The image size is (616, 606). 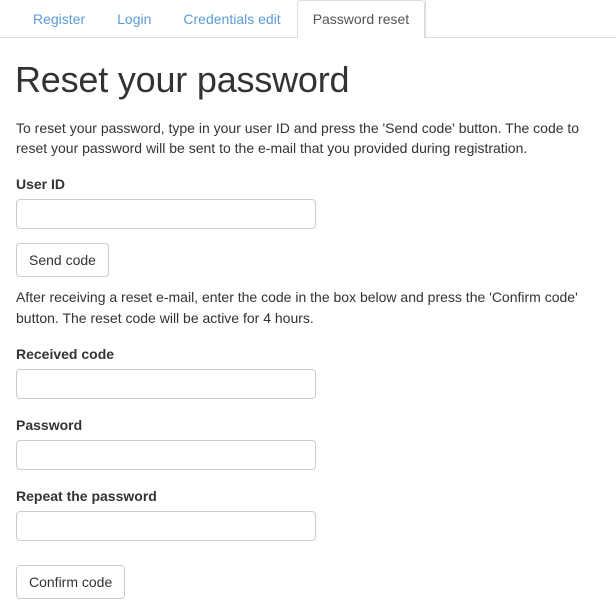 What do you see at coordinates (166, 526) in the screenshot?
I see `repeat-password-input` at bounding box center [166, 526].